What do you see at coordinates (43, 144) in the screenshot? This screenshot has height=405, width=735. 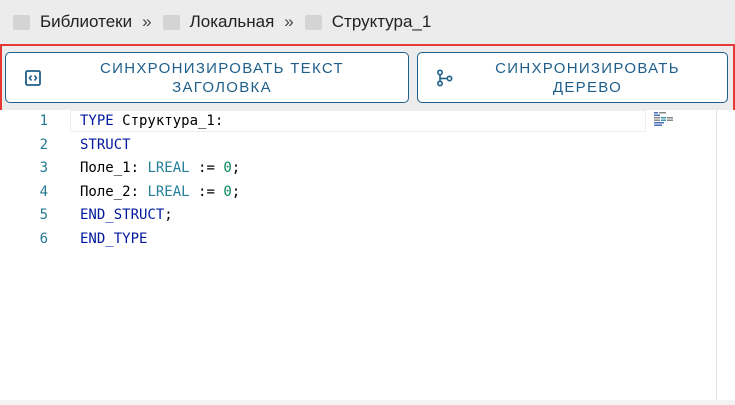 I see `line-number: 2` at bounding box center [43, 144].